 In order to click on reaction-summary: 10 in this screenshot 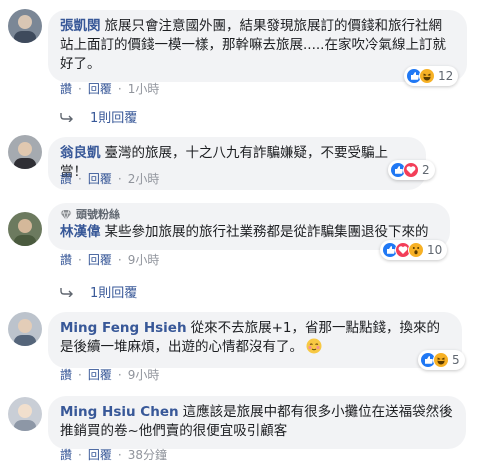, I will do `click(414, 250)`.